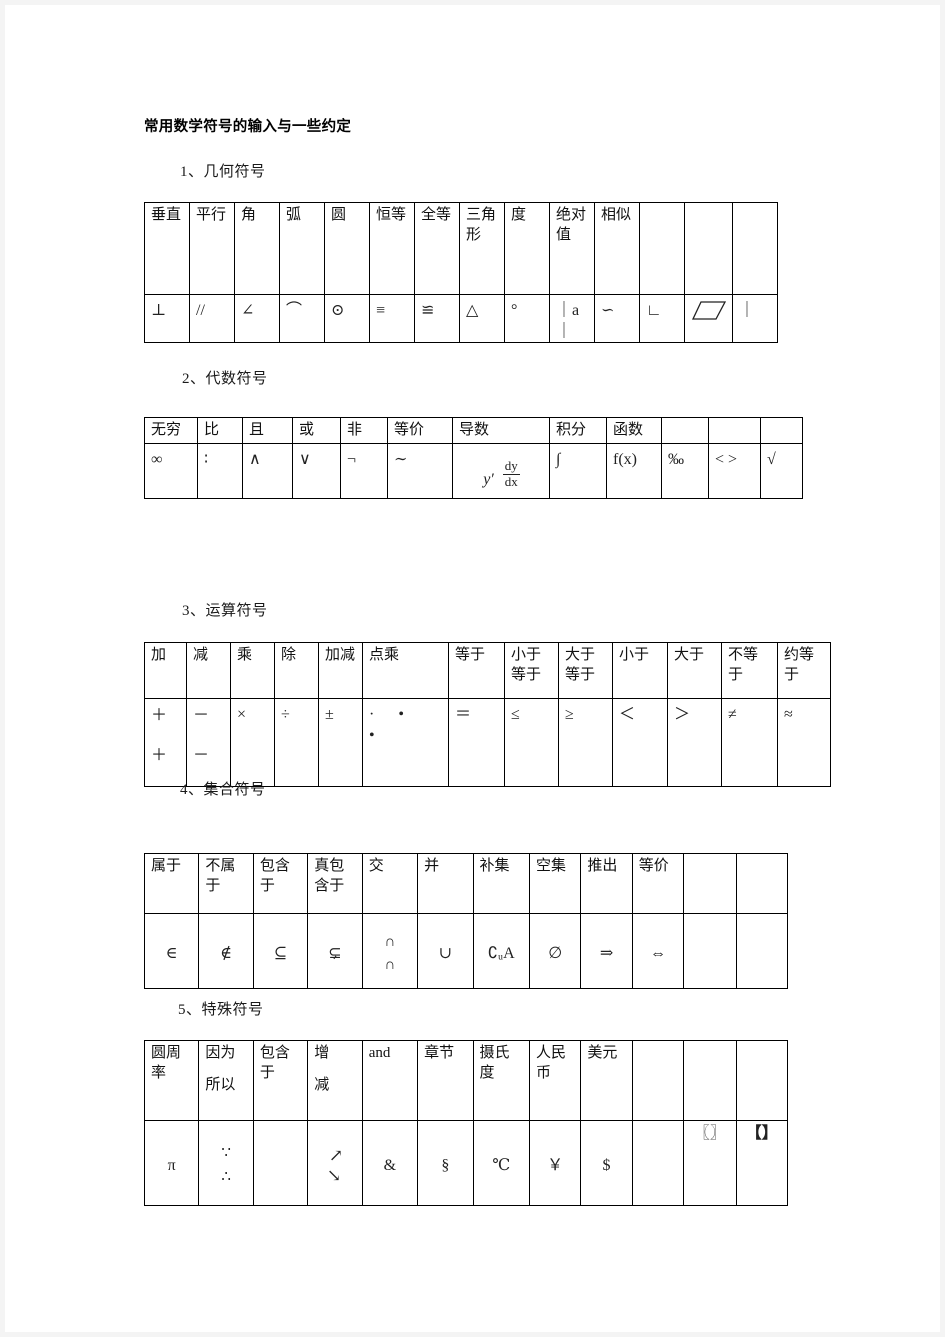 This screenshot has width=945, height=1337. Describe the element at coordinates (280, 883) in the screenshot. I see `cell-header-subset: 包含于` at that location.